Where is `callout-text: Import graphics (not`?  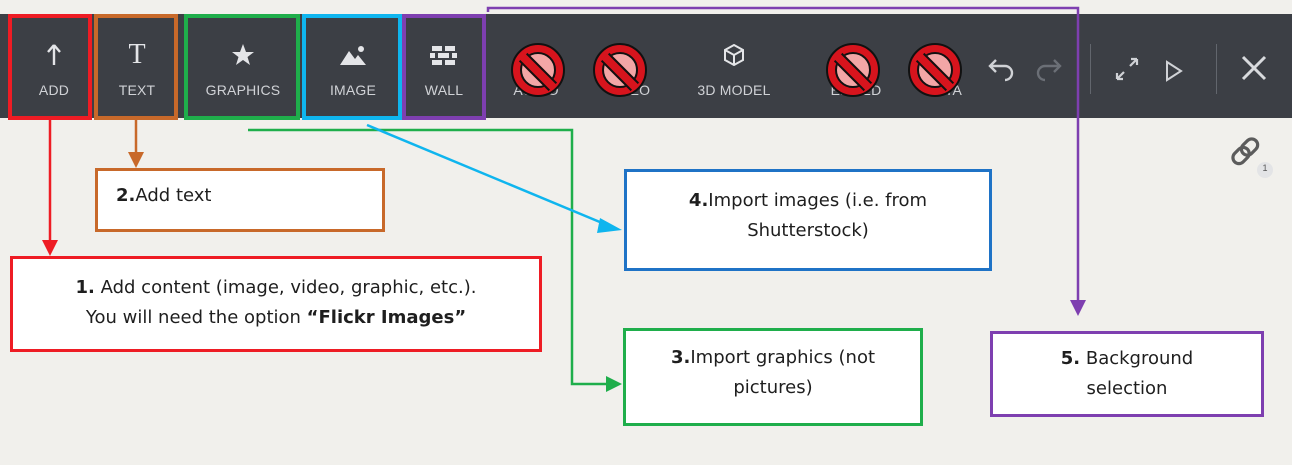 callout-text: Import graphics (not is located at coordinates (783, 357).